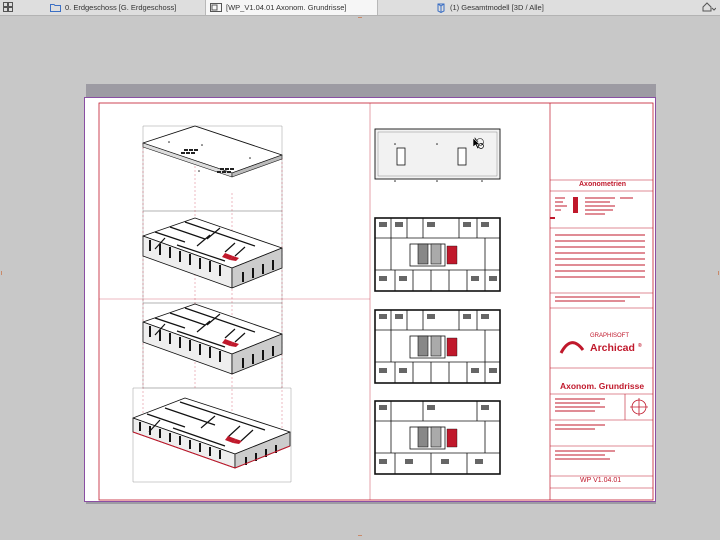 Image resolution: width=720 pixels, height=540 pixels. What do you see at coordinates (602, 386) in the screenshot?
I see `drawing-title: Axonom. Grundrisse` at bounding box center [602, 386].